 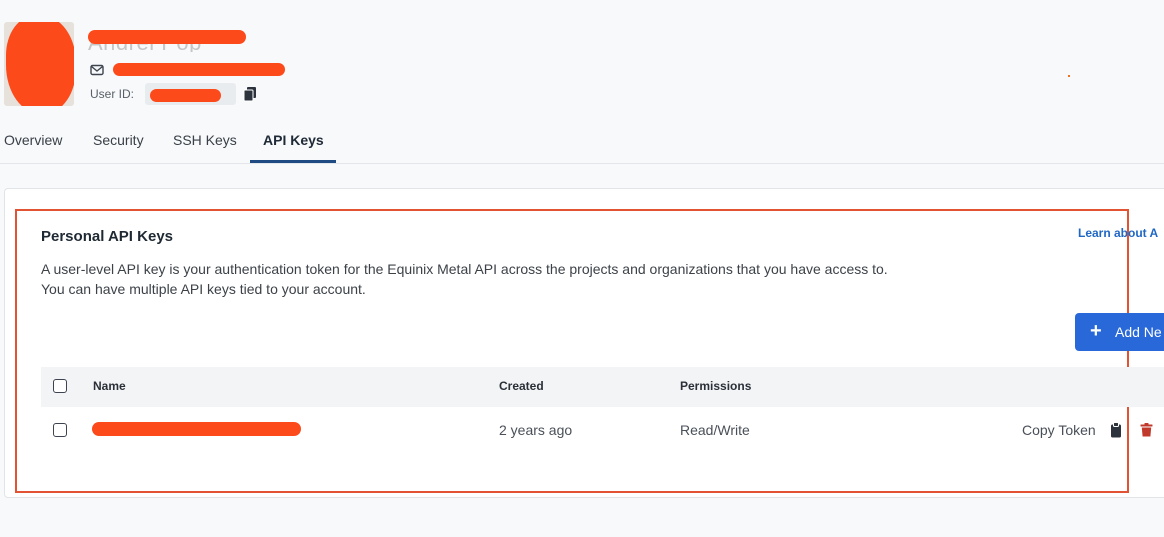 I want to click on name-redaction, so click(x=167, y=37).